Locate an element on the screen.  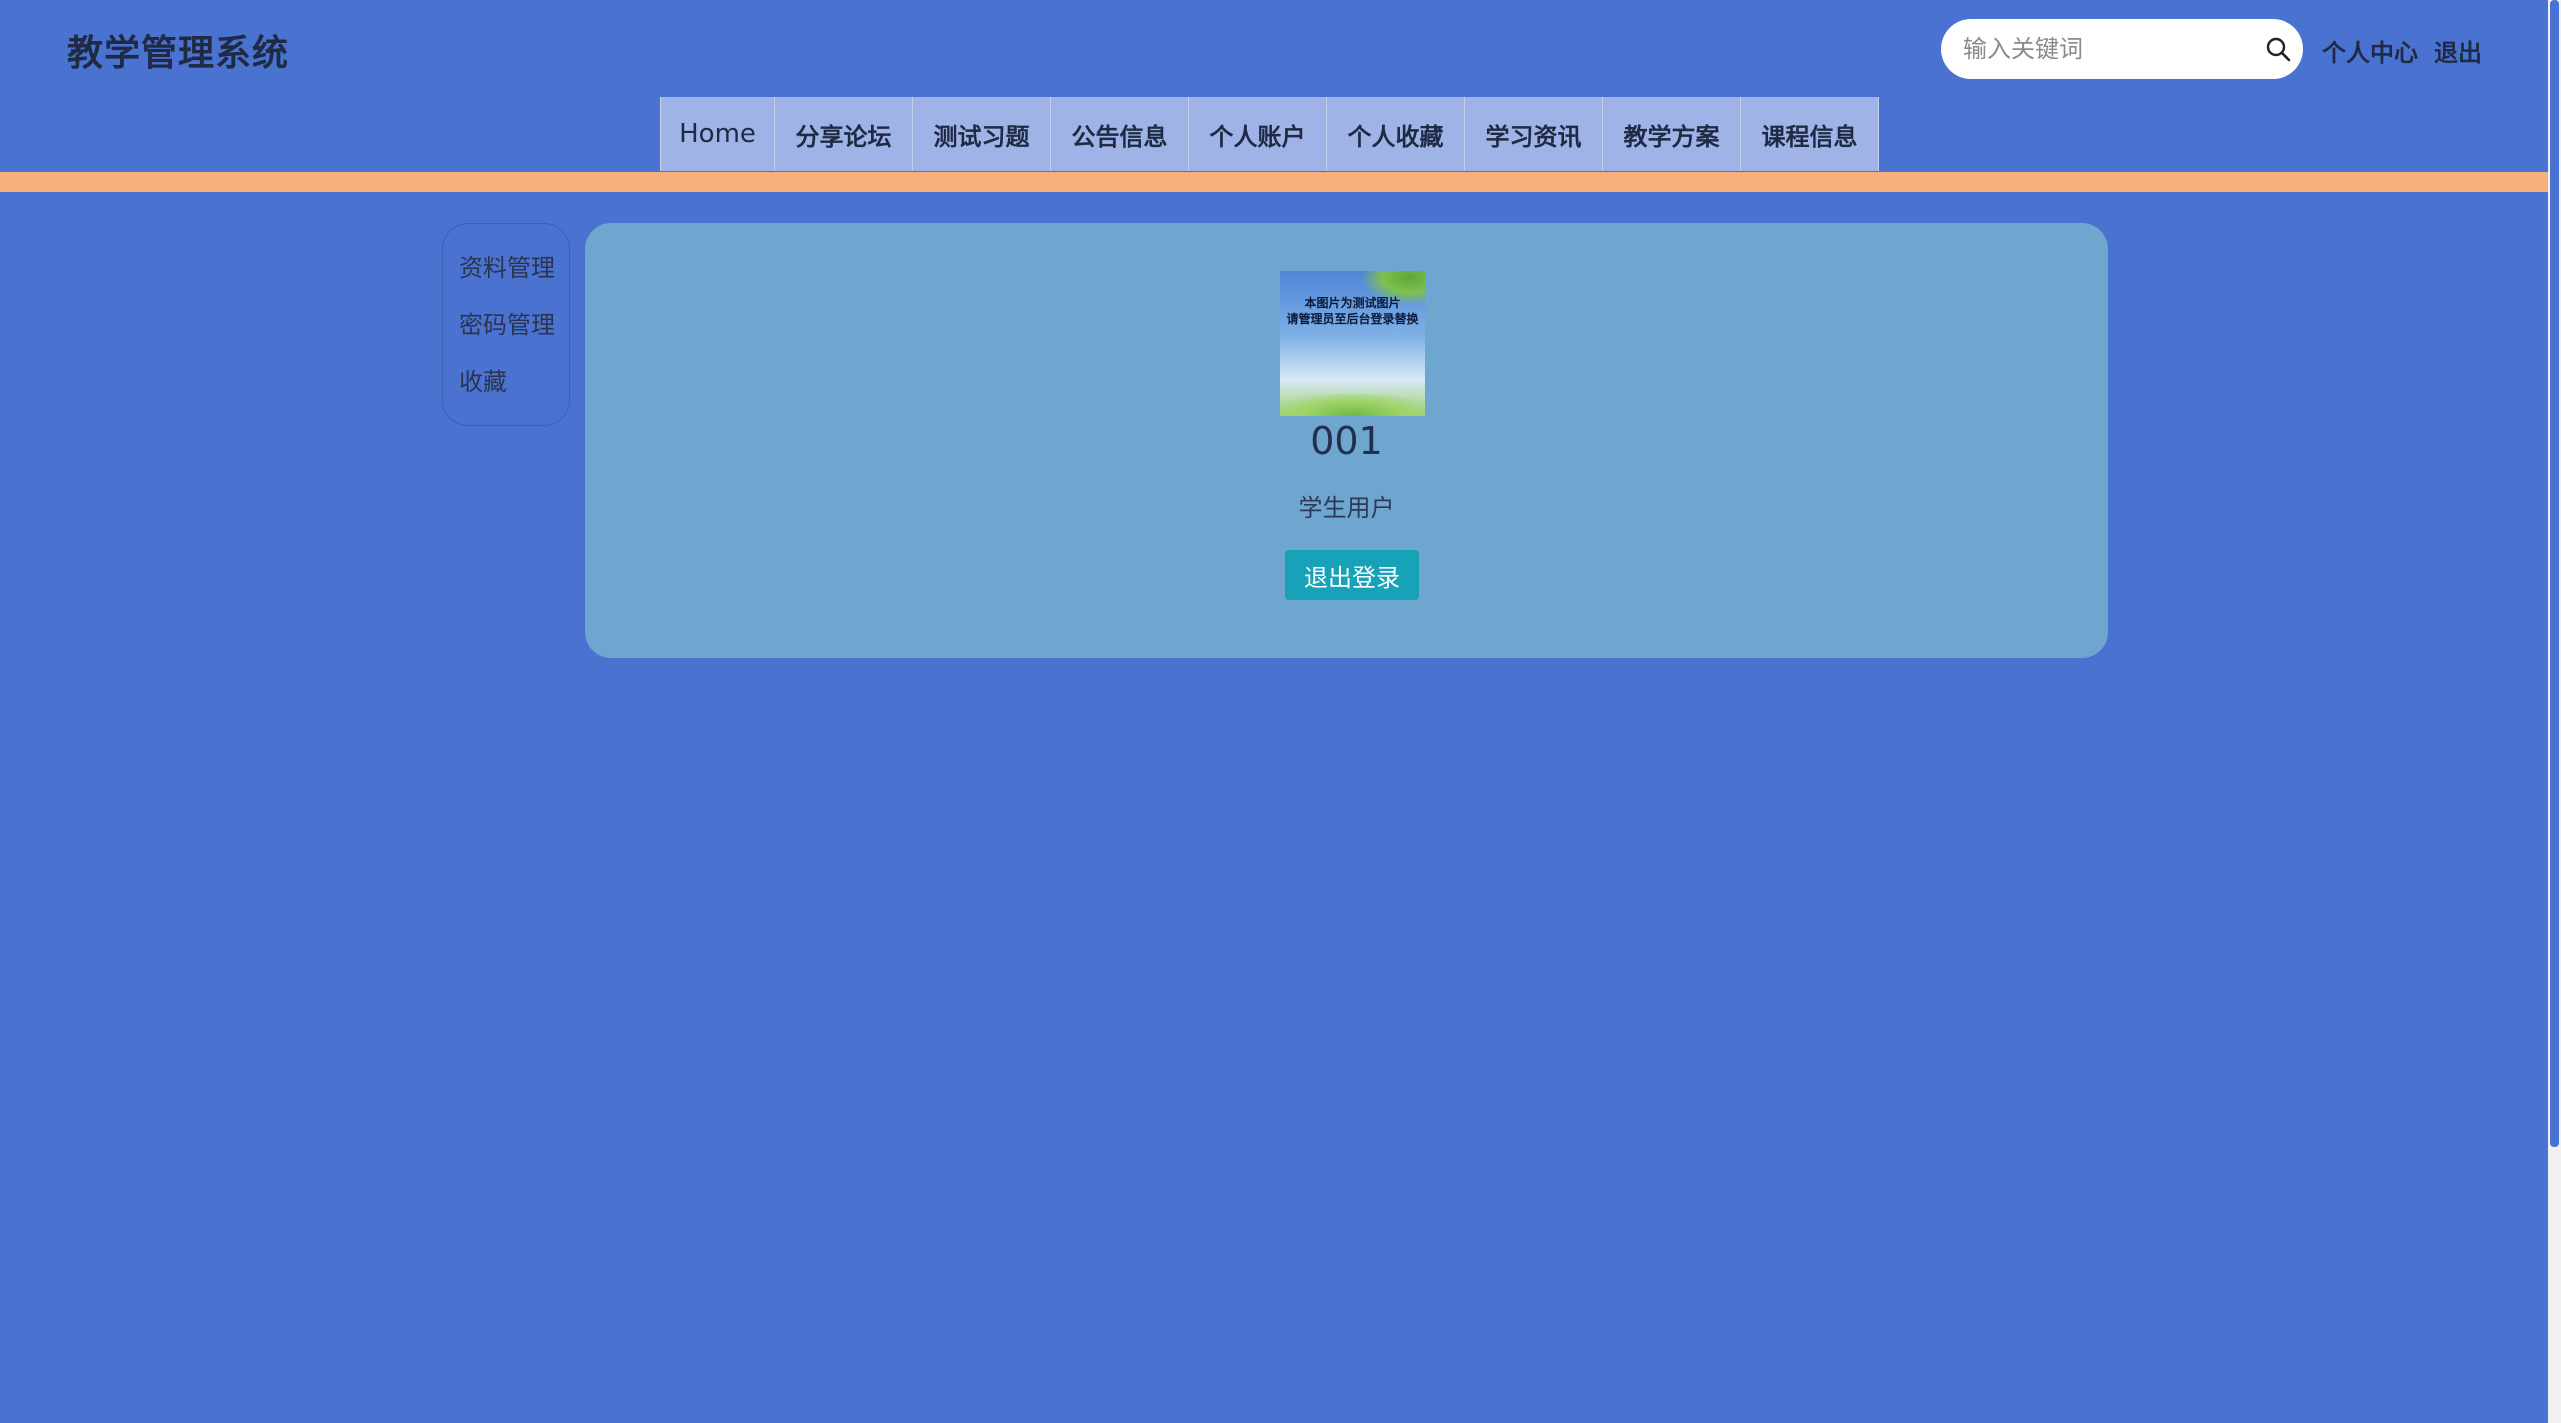
sidebar: 资料管理 密码管理 收藏 is located at coordinates (506, 324).